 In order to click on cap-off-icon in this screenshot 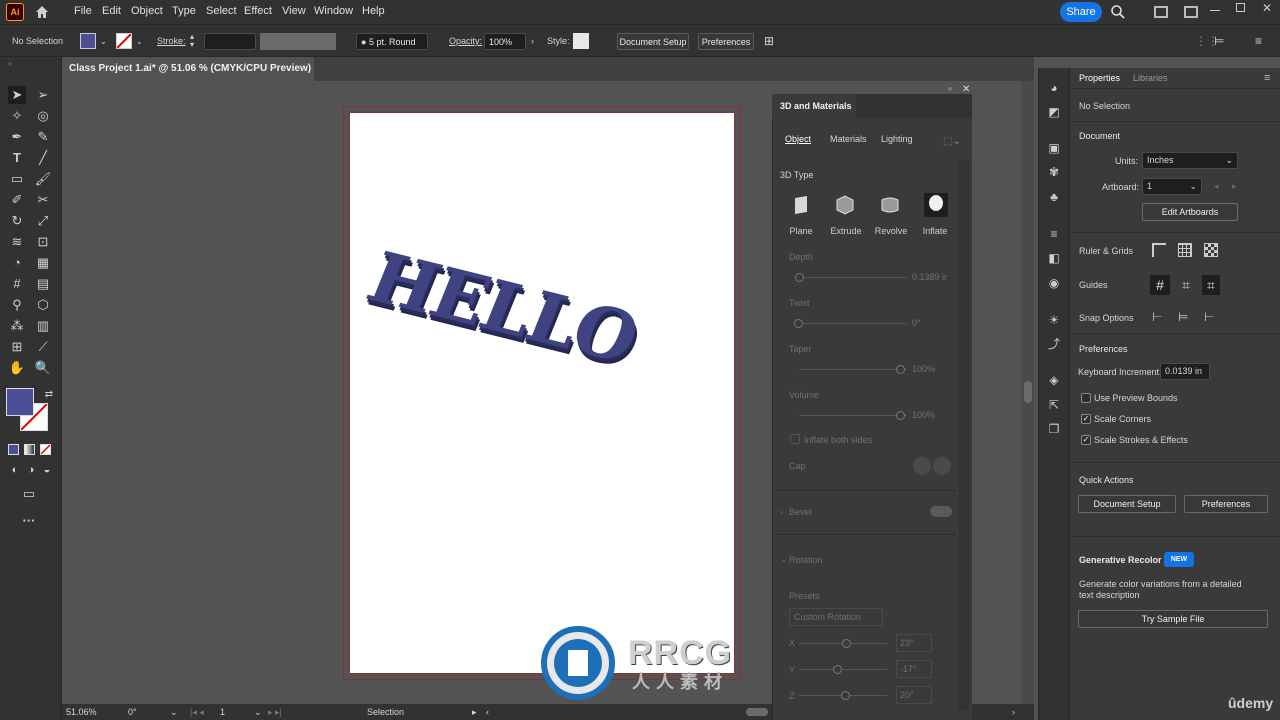, I will do `click(942, 466)`.